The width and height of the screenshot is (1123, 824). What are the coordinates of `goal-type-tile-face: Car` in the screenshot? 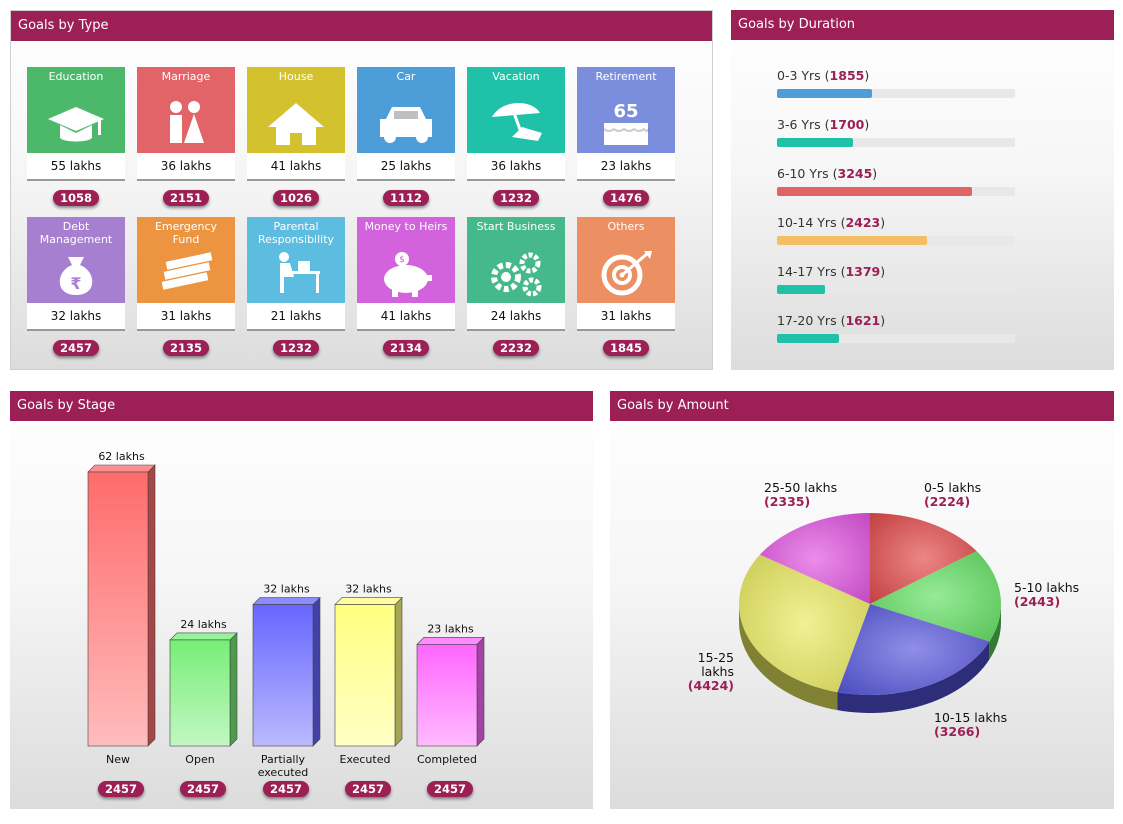 It's located at (406, 110).